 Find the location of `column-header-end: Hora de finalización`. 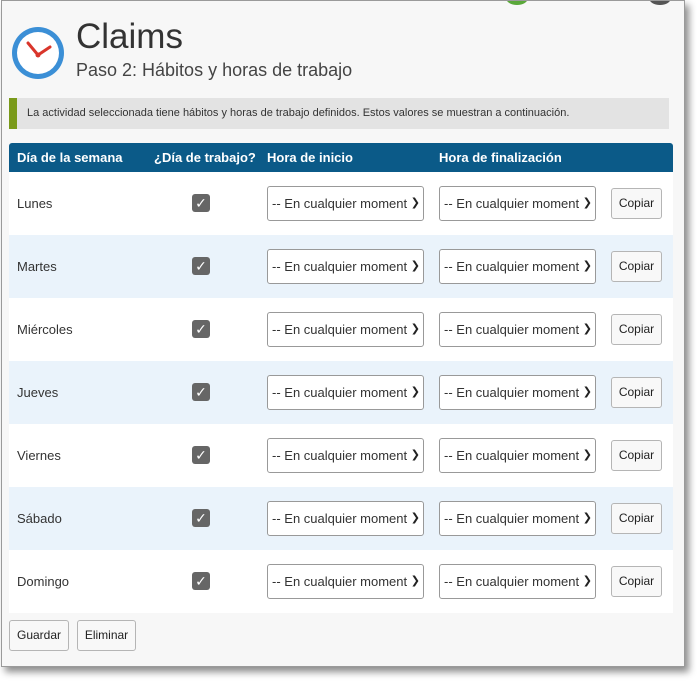

column-header-end: Hora de finalización is located at coordinates (500, 157).